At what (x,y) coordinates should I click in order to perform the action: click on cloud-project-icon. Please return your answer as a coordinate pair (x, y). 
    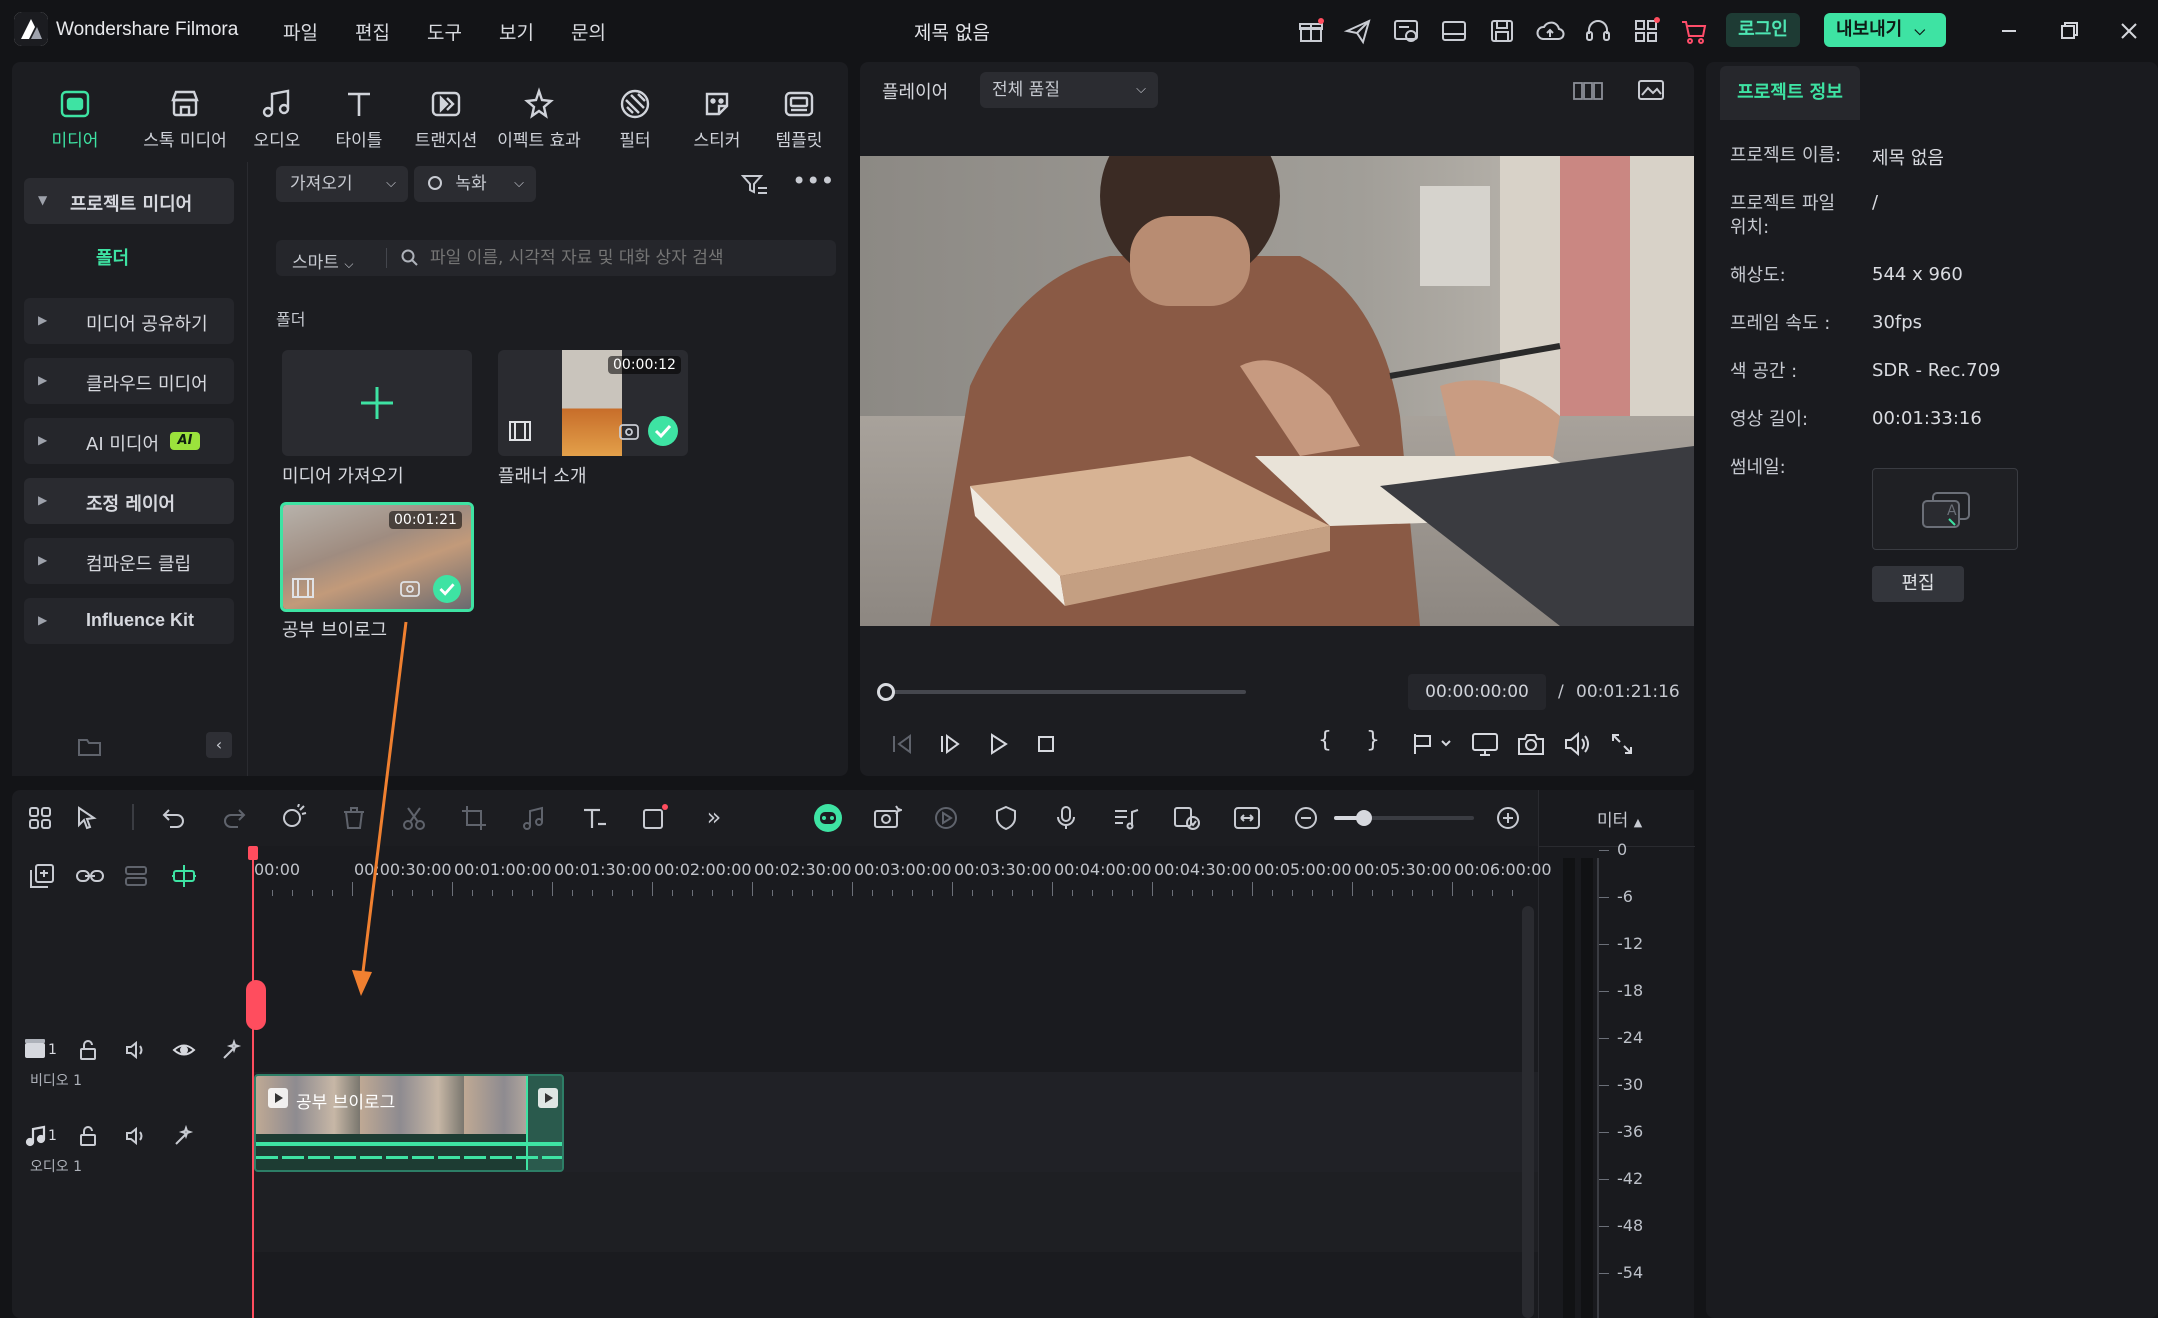
    Looking at the image, I should click on (1406, 31).